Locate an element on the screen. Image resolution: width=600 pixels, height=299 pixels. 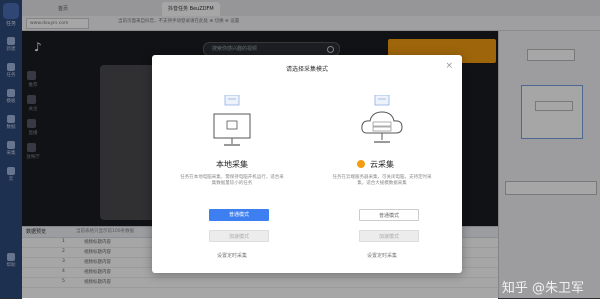
dialog-title: 请选择采集模式 is located at coordinates (306, 69).